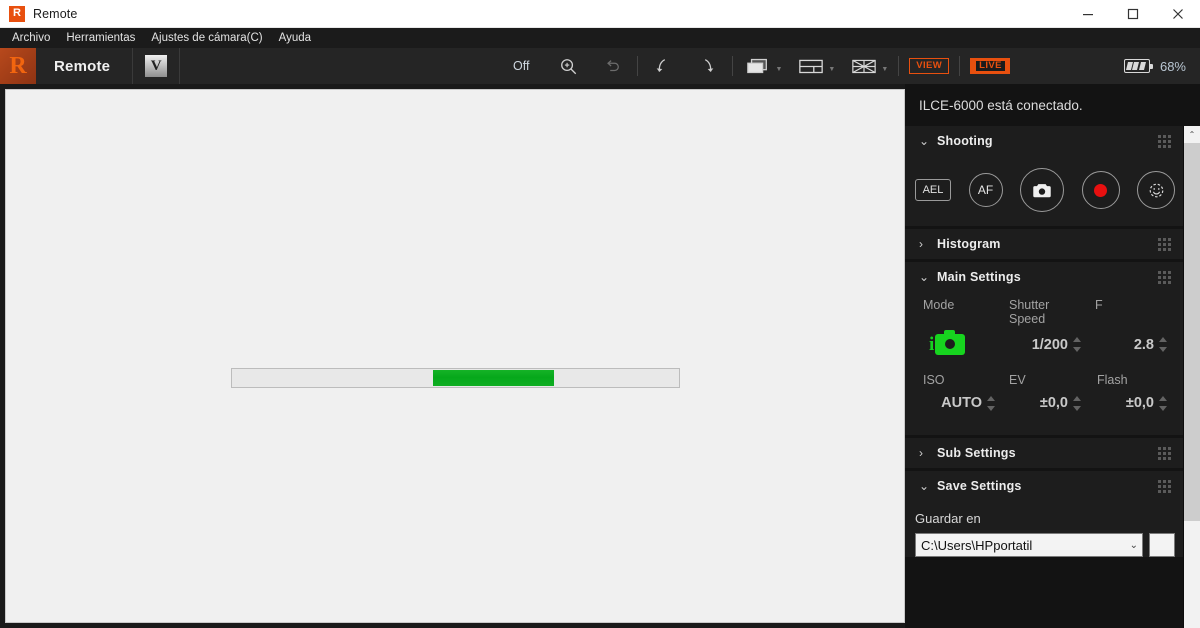  What do you see at coordinates (1053, 403) in the screenshot?
I see `ev-value: ±0,0` at bounding box center [1053, 403].